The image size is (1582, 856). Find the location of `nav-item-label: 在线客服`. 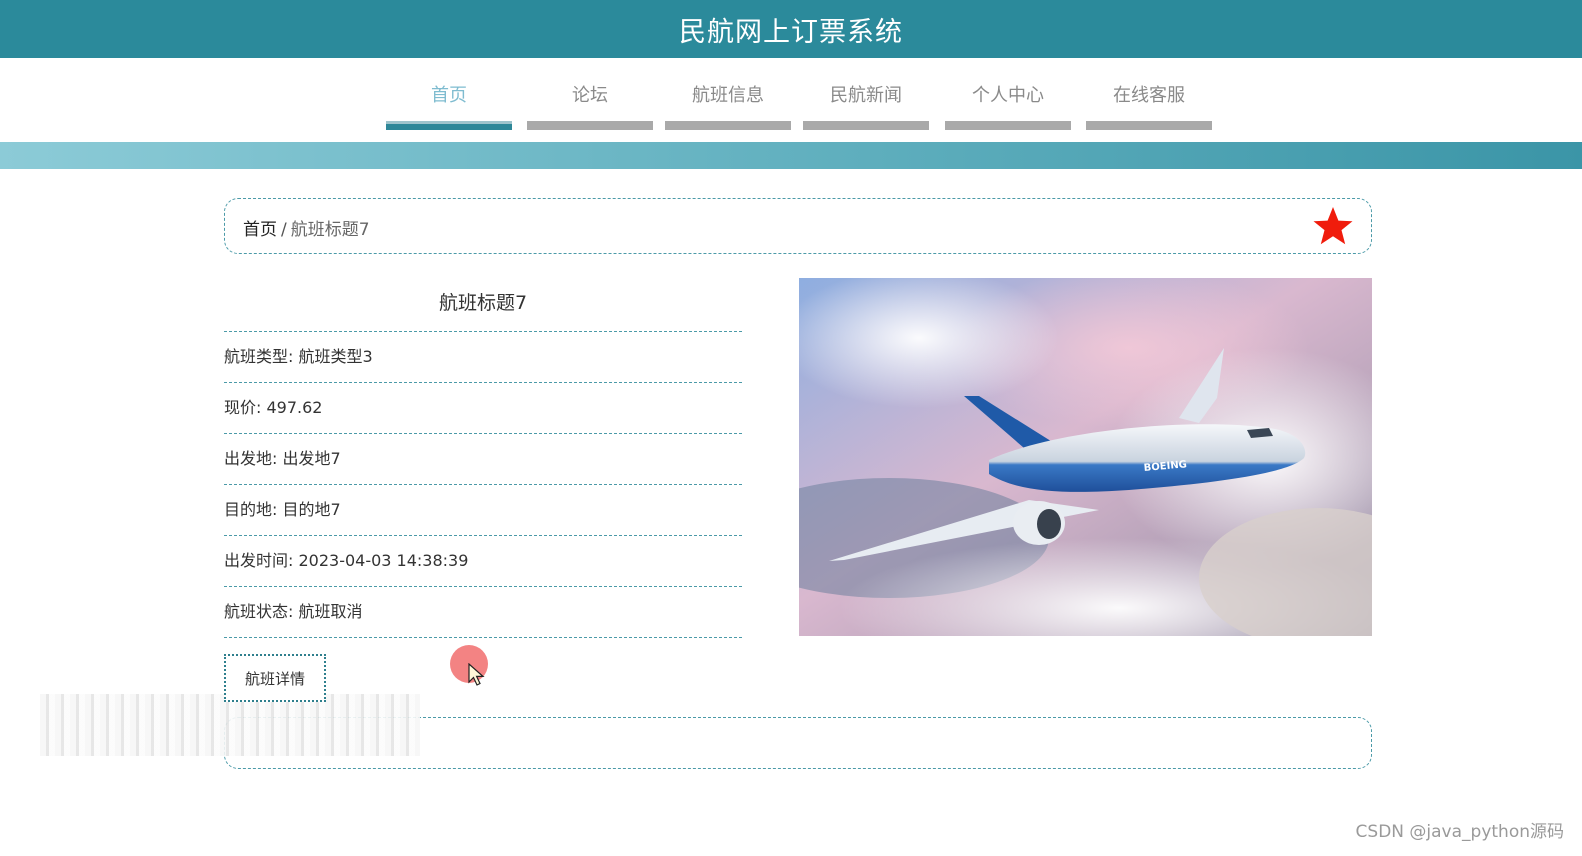

nav-item-label: 在线客服 is located at coordinates (1149, 95).